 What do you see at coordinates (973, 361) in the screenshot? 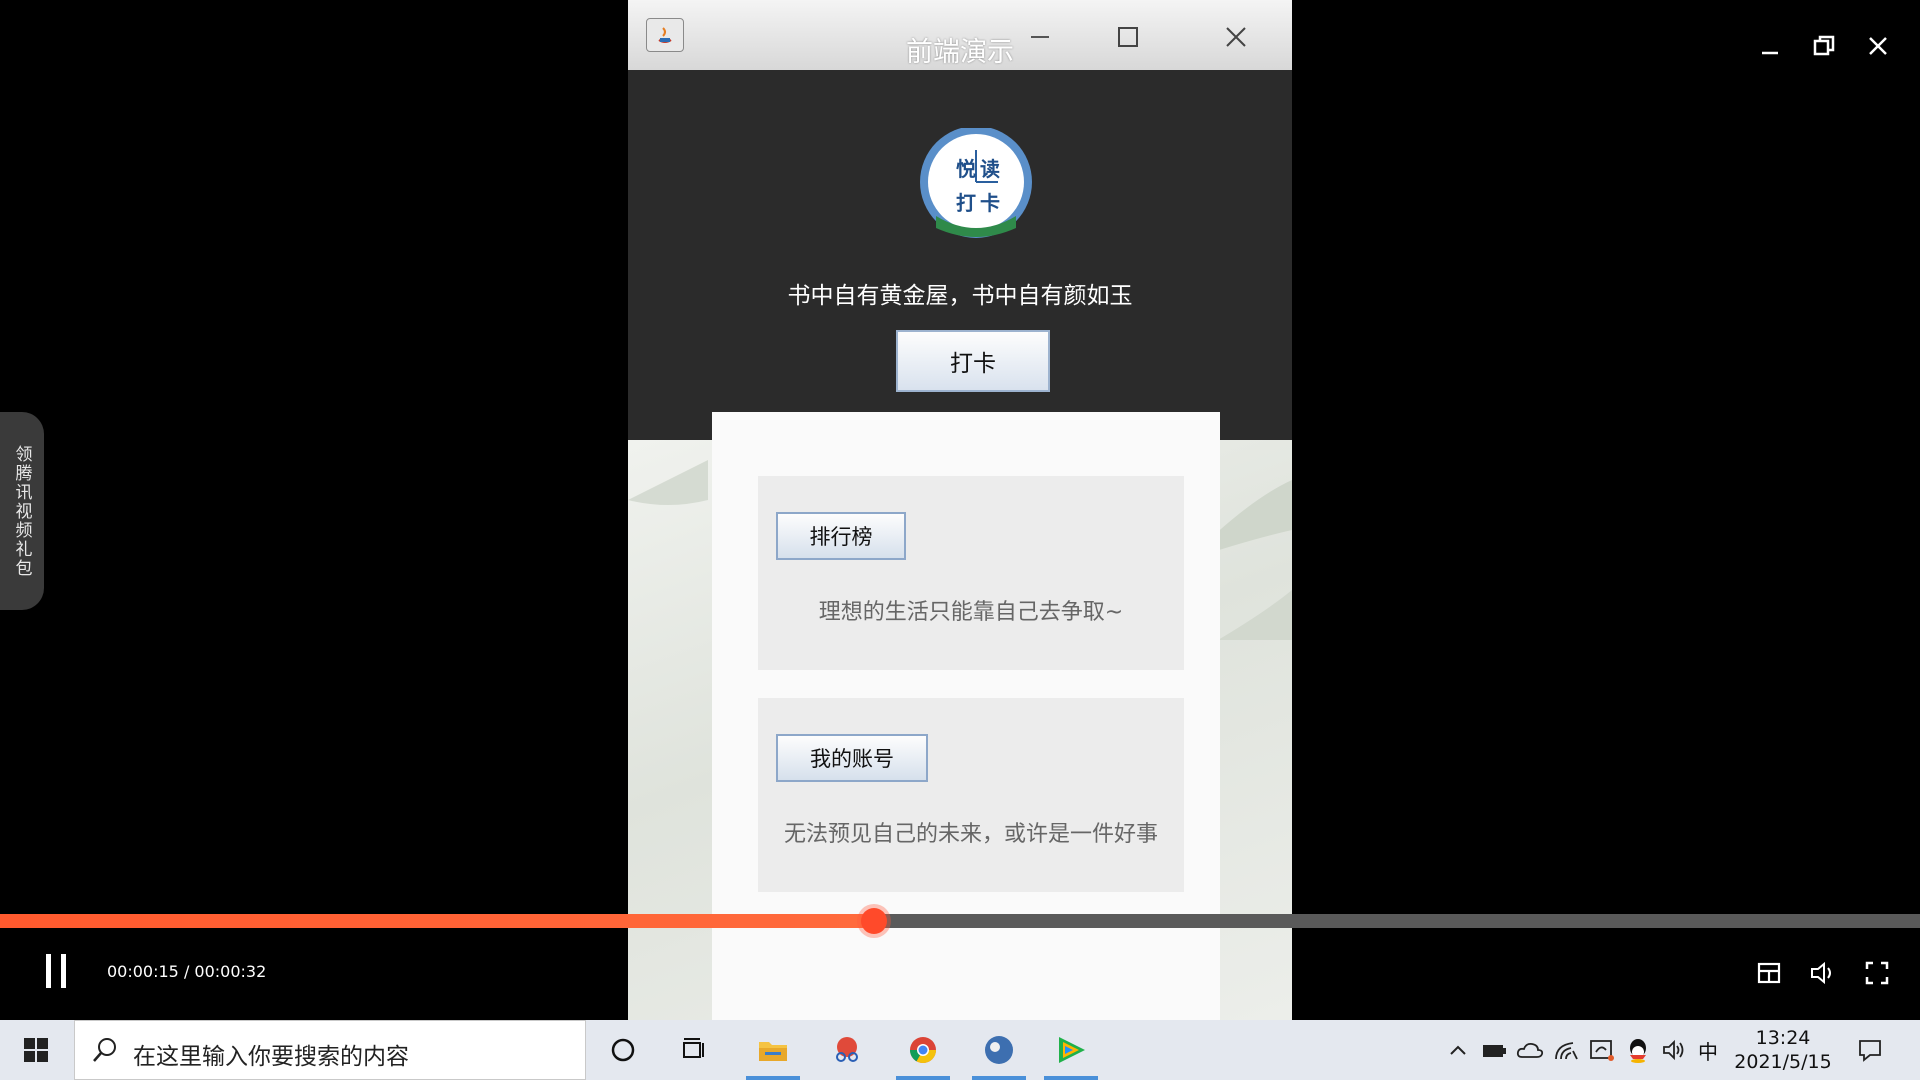
I see `checkin-button: 打卡` at bounding box center [973, 361].